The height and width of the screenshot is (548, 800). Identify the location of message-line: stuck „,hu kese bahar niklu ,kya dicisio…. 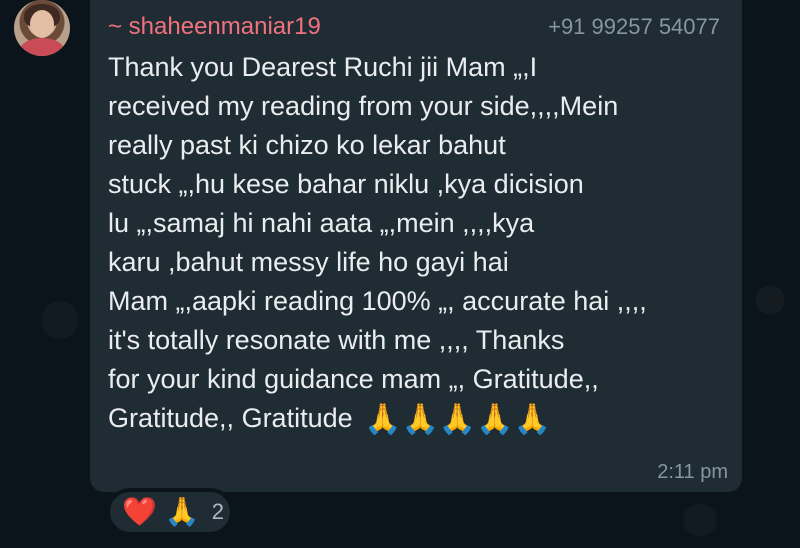
(346, 184).